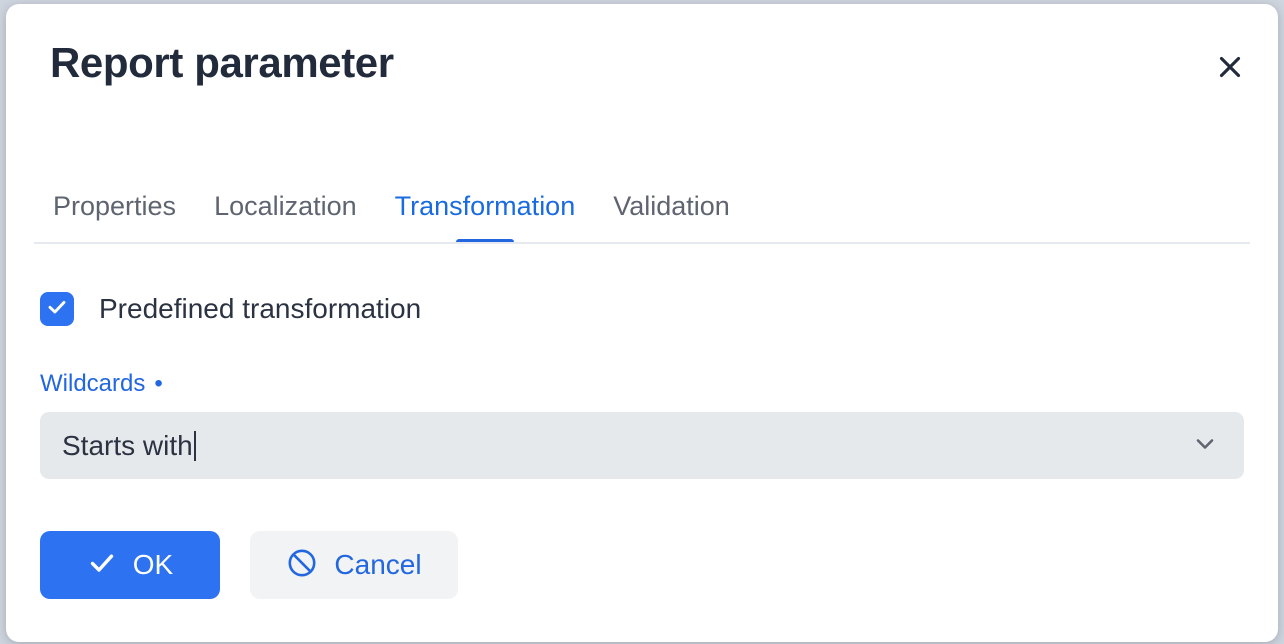 This screenshot has width=1284, height=644. I want to click on wildcards-select: Starts with, so click(642, 445).